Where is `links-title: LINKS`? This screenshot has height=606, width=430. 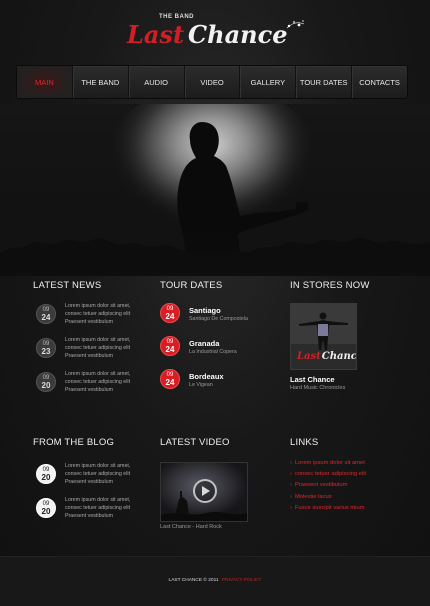
links-title: LINKS is located at coordinates (304, 442).